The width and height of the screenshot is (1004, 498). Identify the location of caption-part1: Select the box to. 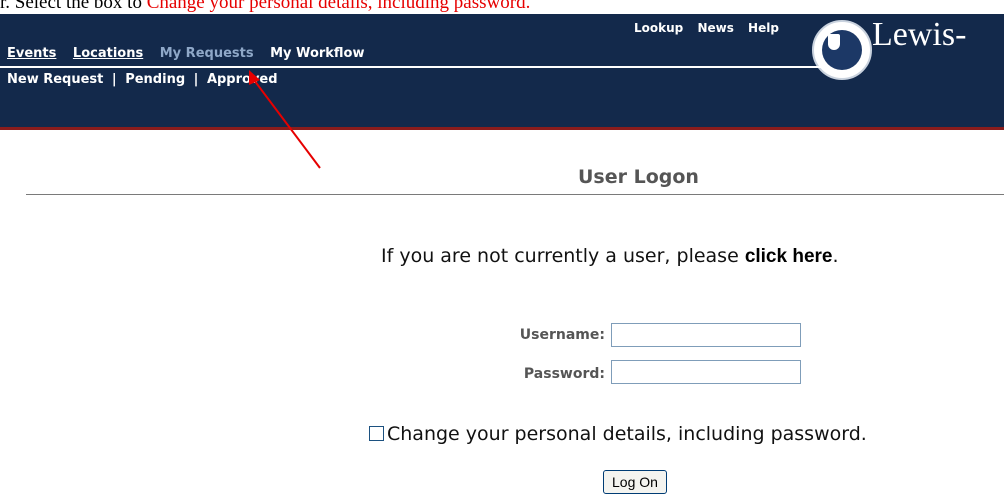
(80, 6).